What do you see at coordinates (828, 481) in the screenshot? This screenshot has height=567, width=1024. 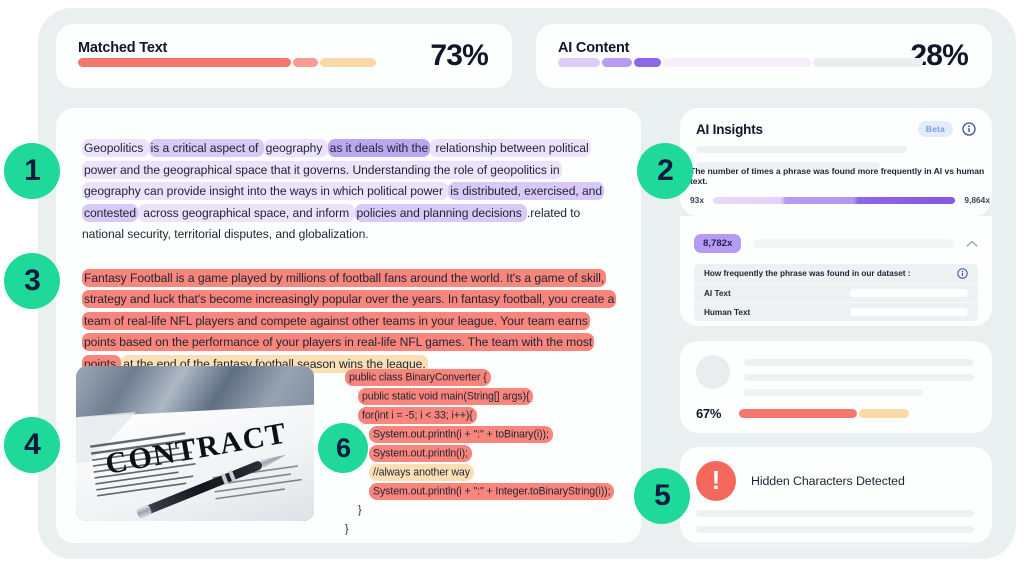 I see `alert-title: Hidden Characters Detected` at bounding box center [828, 481].